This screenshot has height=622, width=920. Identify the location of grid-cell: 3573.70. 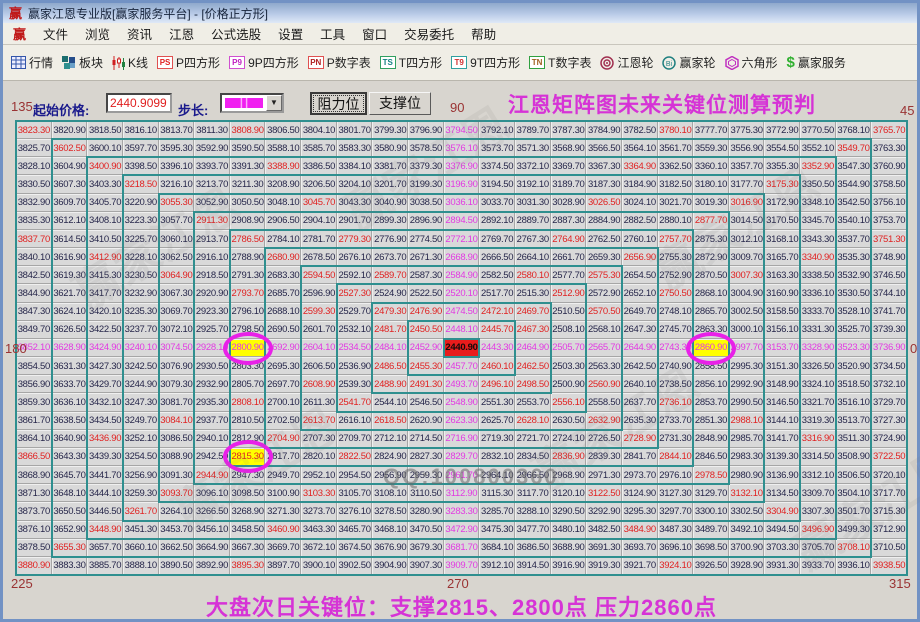
(497, 148).